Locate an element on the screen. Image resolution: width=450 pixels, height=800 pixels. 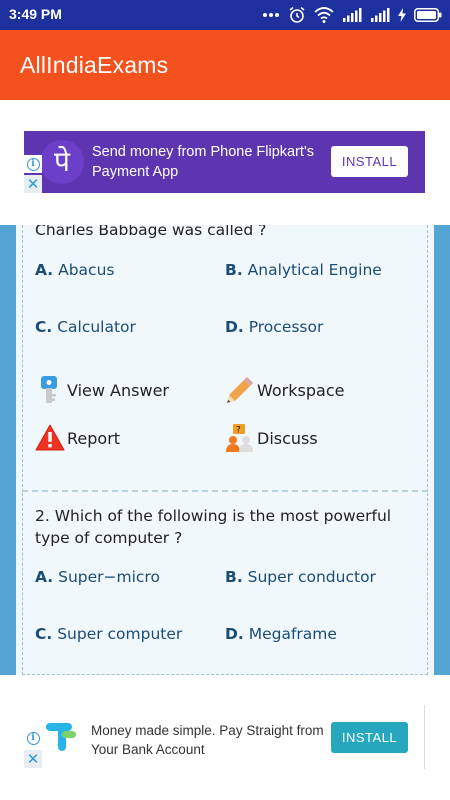
option-c: C. Calculator is located at coordinates (85, 327).